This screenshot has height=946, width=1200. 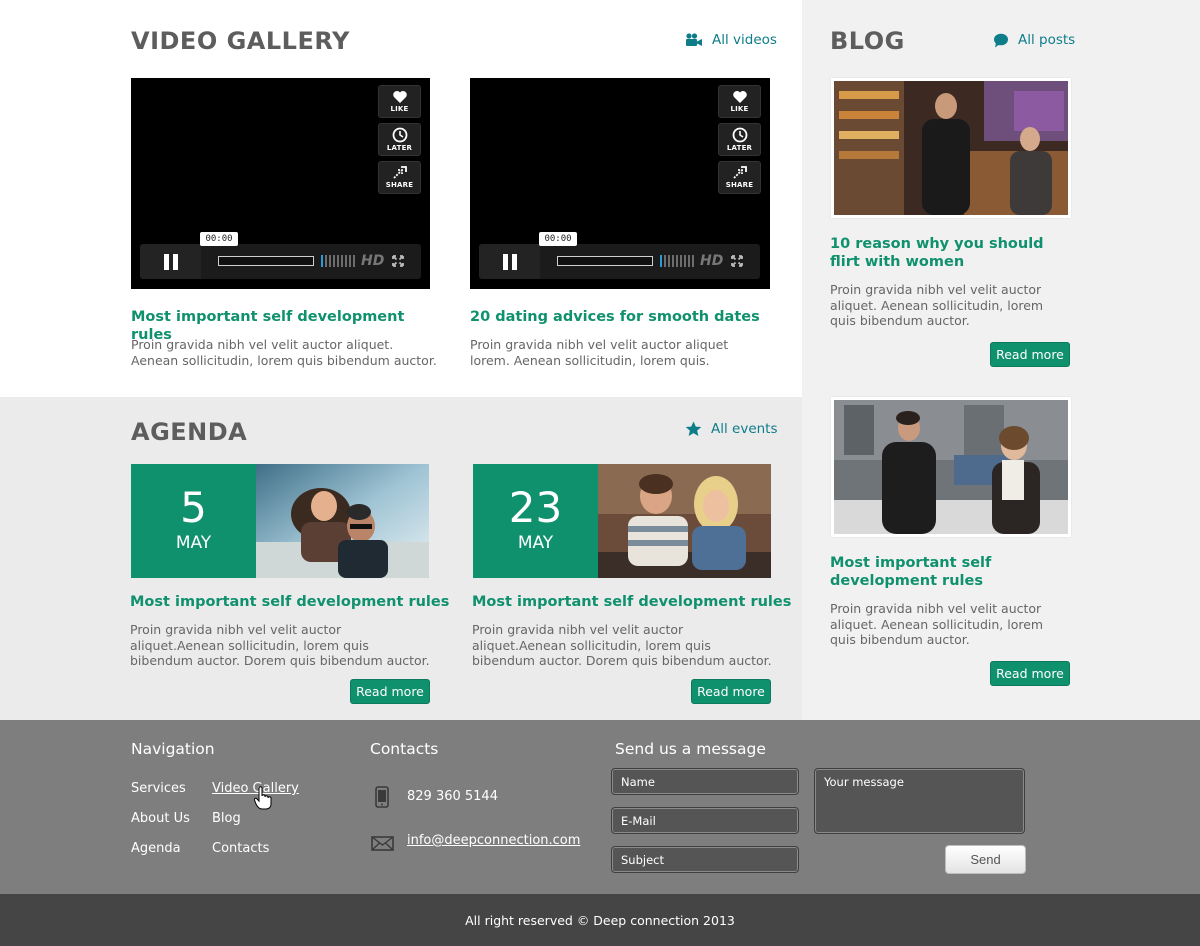 What do you see at coordinates (263, 798) in the screenshot?
I see `hand-cursor-icon` at bounding box center [263, 798].